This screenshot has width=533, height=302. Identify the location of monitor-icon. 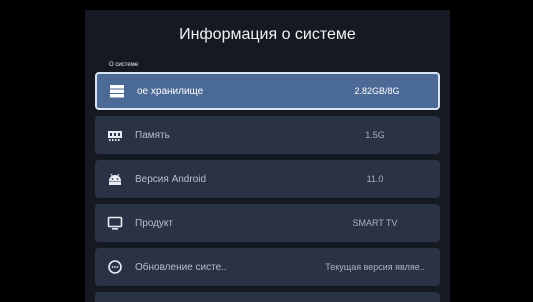
(115, 223).